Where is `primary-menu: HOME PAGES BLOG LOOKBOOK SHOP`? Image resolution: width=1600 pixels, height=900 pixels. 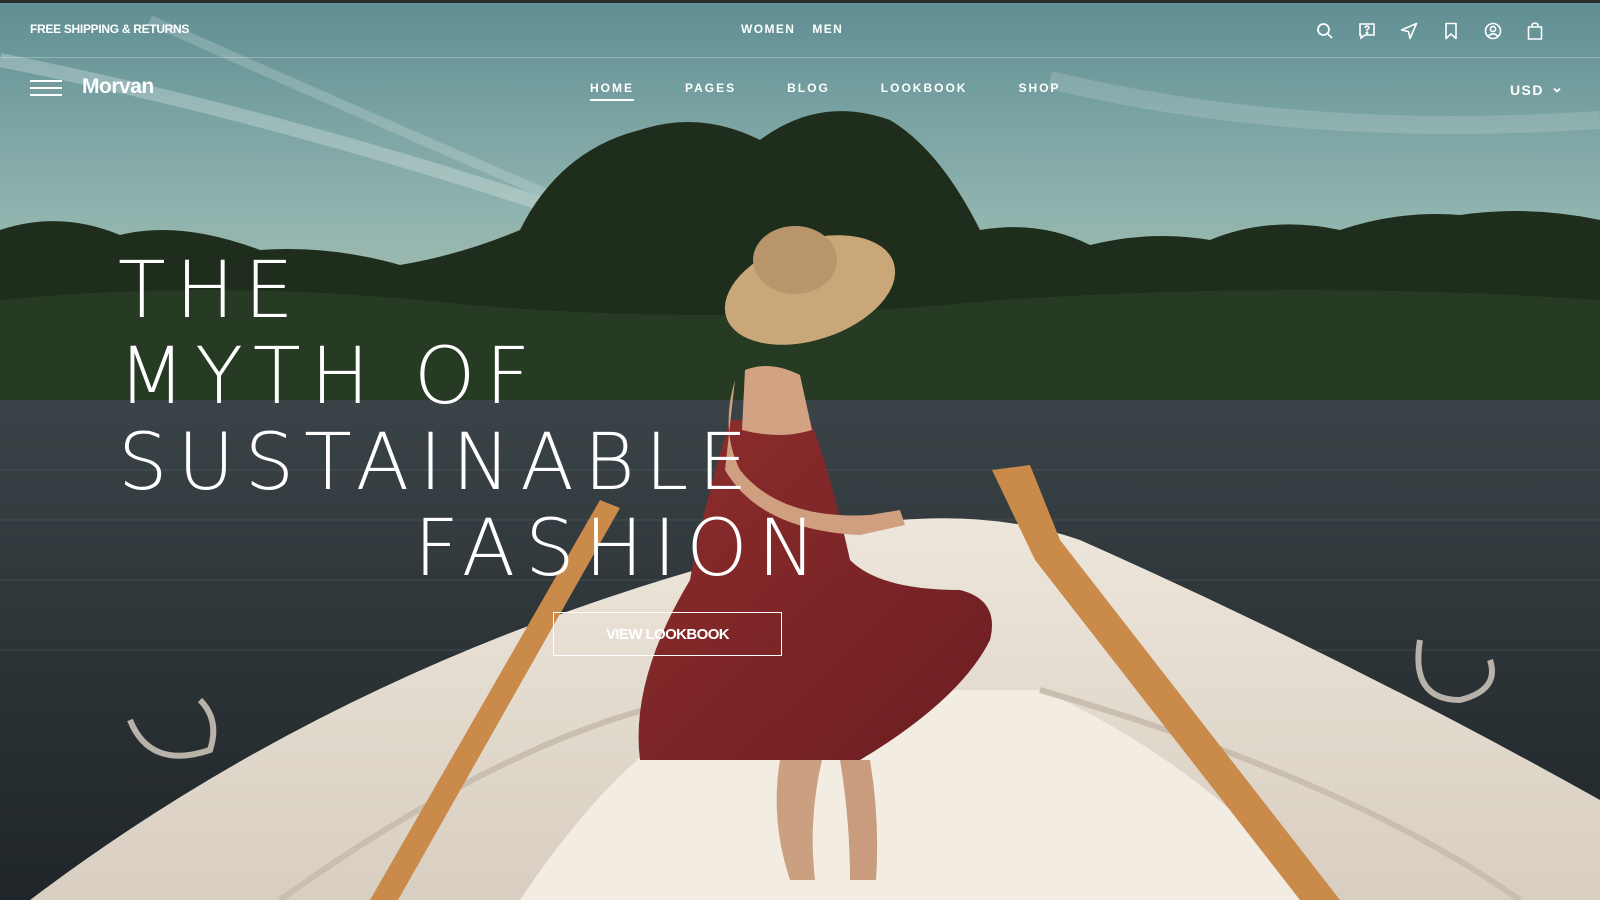
primary-menu: HOME PAGES BLOG LOOKBOOK SHOP is located at coordinates (825, 91).